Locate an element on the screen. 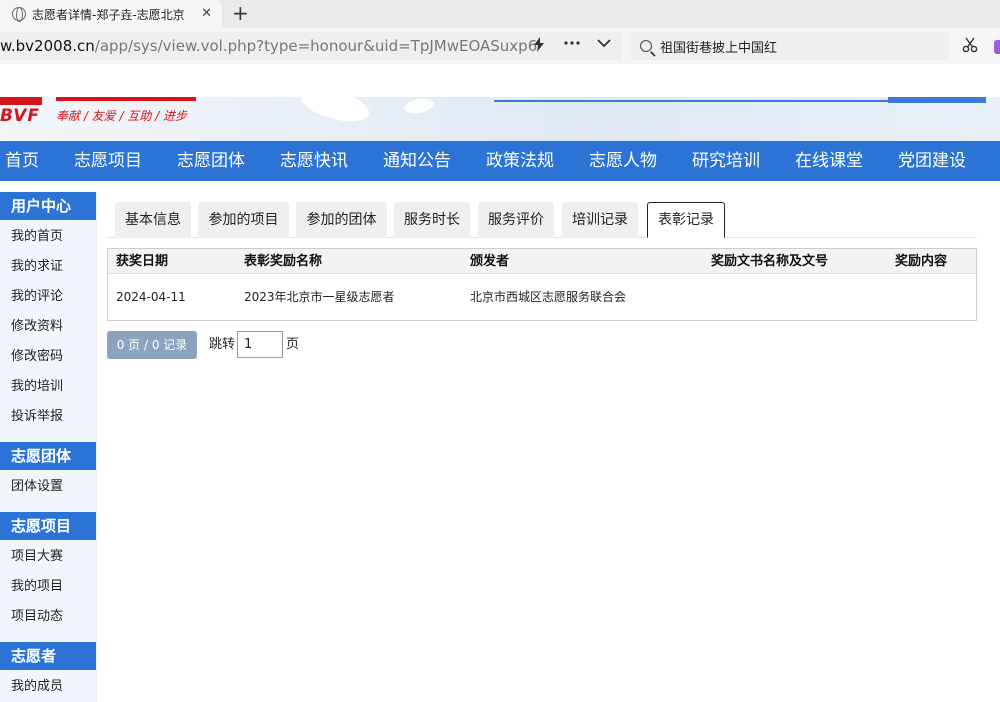 The width and height of the screenshot is (1000, 702). tab-honour-records: 表彰记录 is located at coordinates (686, 220).